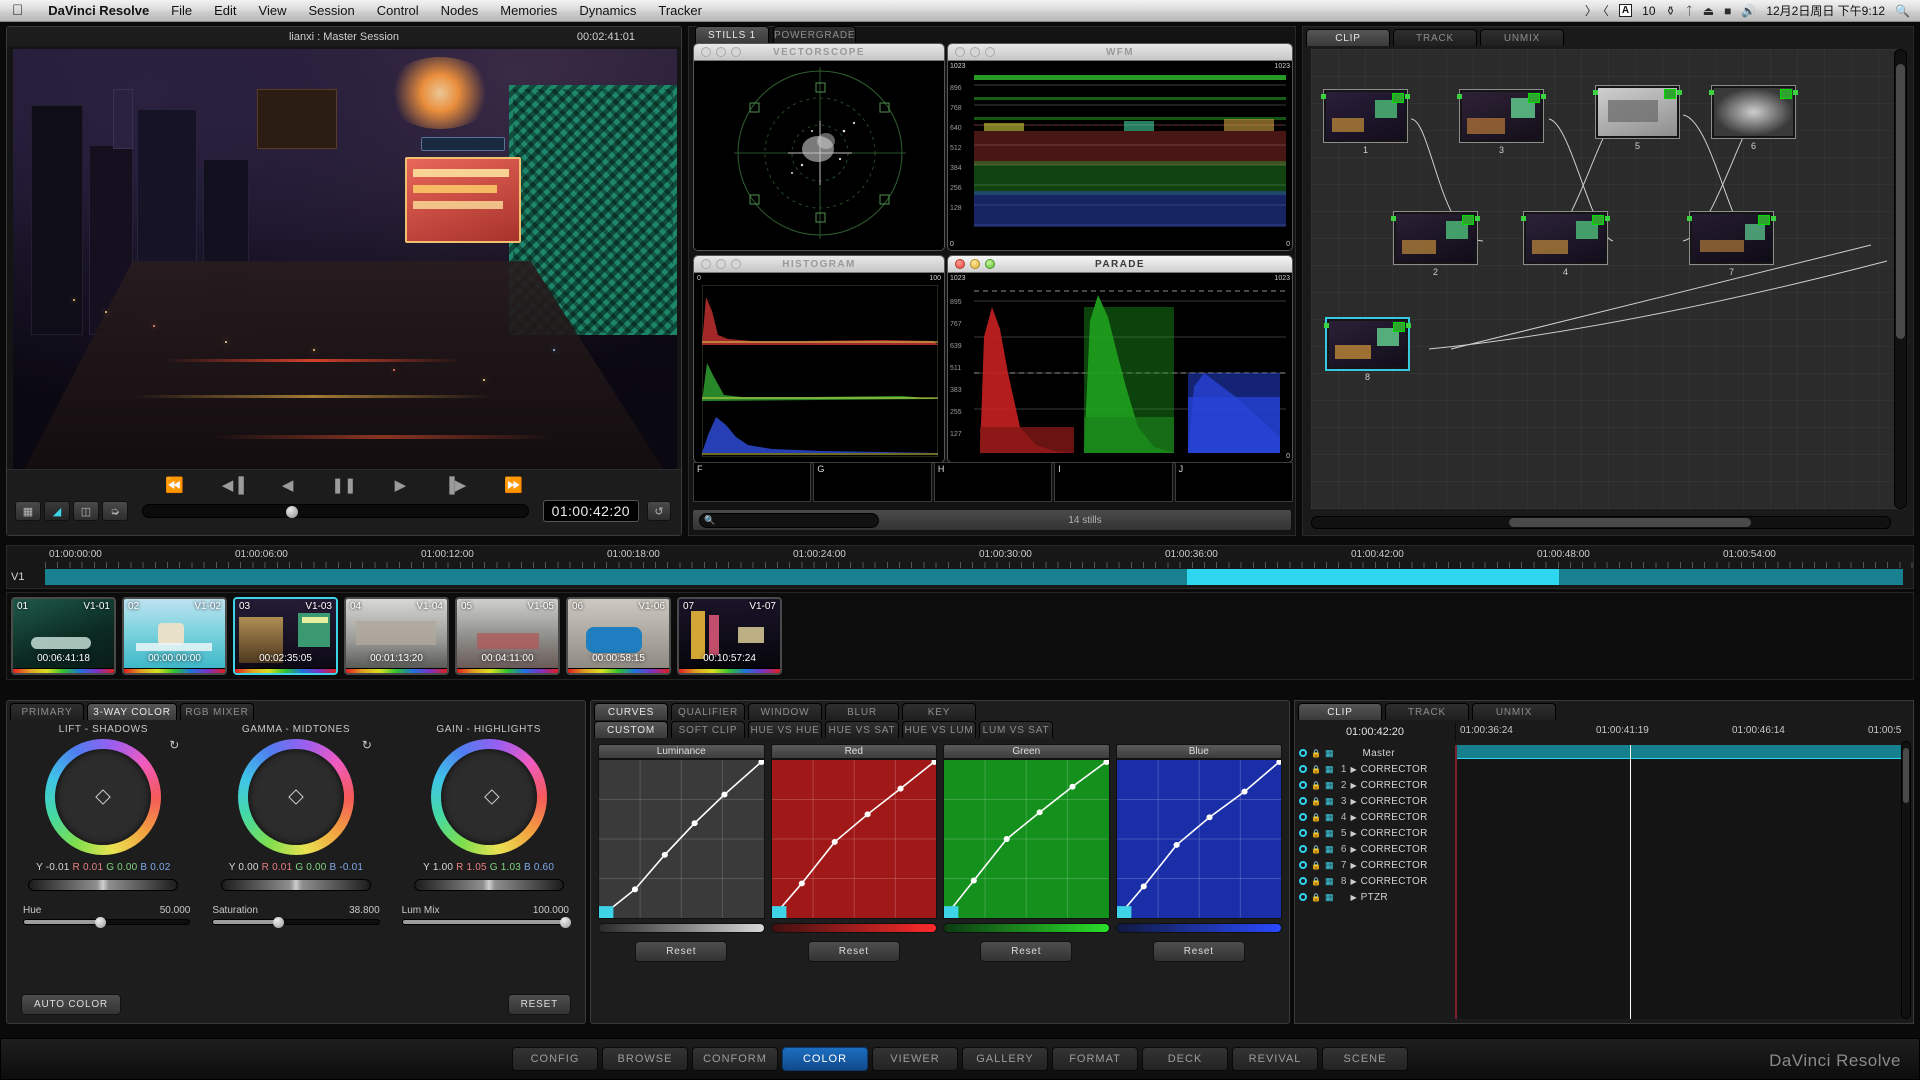 This screenshot has width=1920, height=1080. What do you see at coordinates (659, 511) in the screenshot?
I see `loop-icon: ↺` at bounding box center [659, 511].